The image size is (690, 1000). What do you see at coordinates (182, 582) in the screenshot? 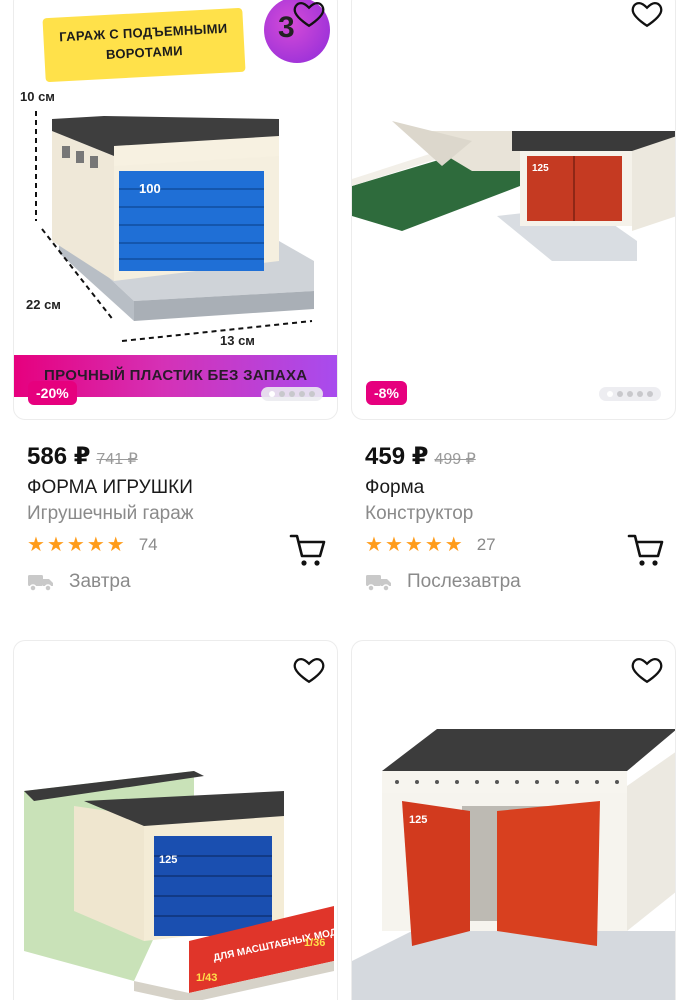
I see `delivery-info: Завтра` at bounding box center [182, 582].